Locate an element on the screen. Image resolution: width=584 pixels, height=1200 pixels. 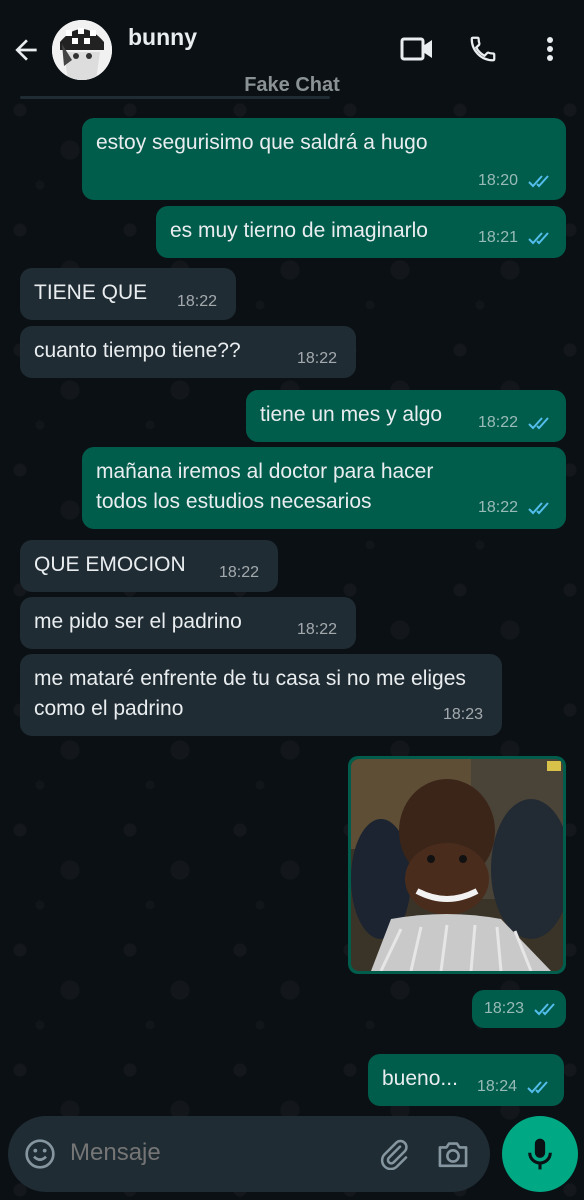
more-vert-icon is located at coordinates (550, 49).